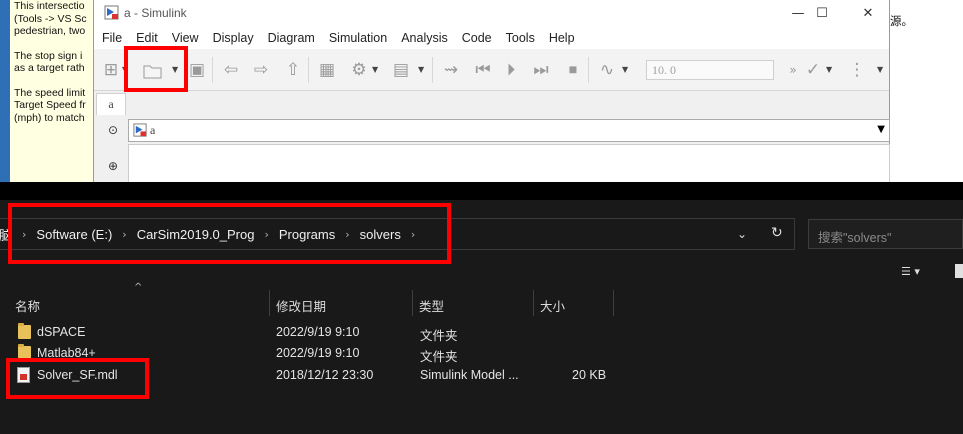 The image size is (963, 434). Describe the element at coordinates (5, 91) in the screenshot. I see `panel-strip` at that location.